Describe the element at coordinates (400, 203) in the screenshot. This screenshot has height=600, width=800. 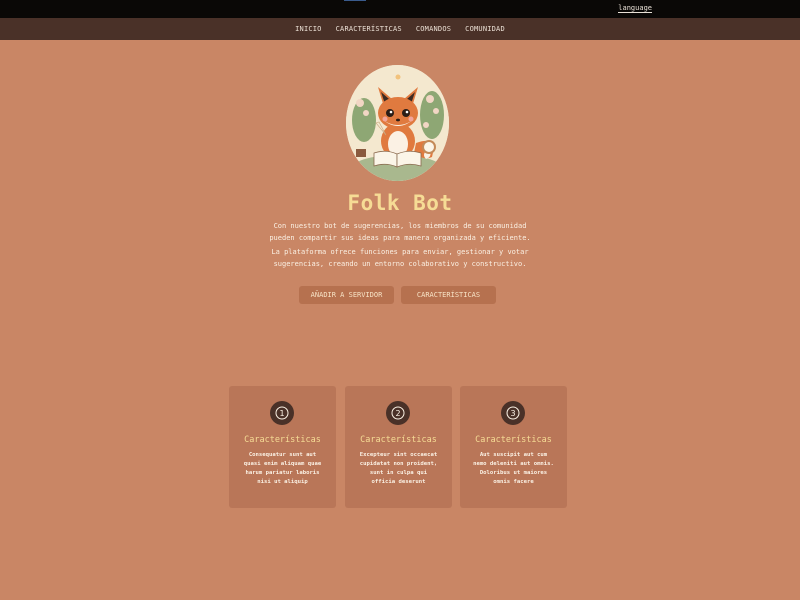
I see `page-title: Folk Bot` at that location.